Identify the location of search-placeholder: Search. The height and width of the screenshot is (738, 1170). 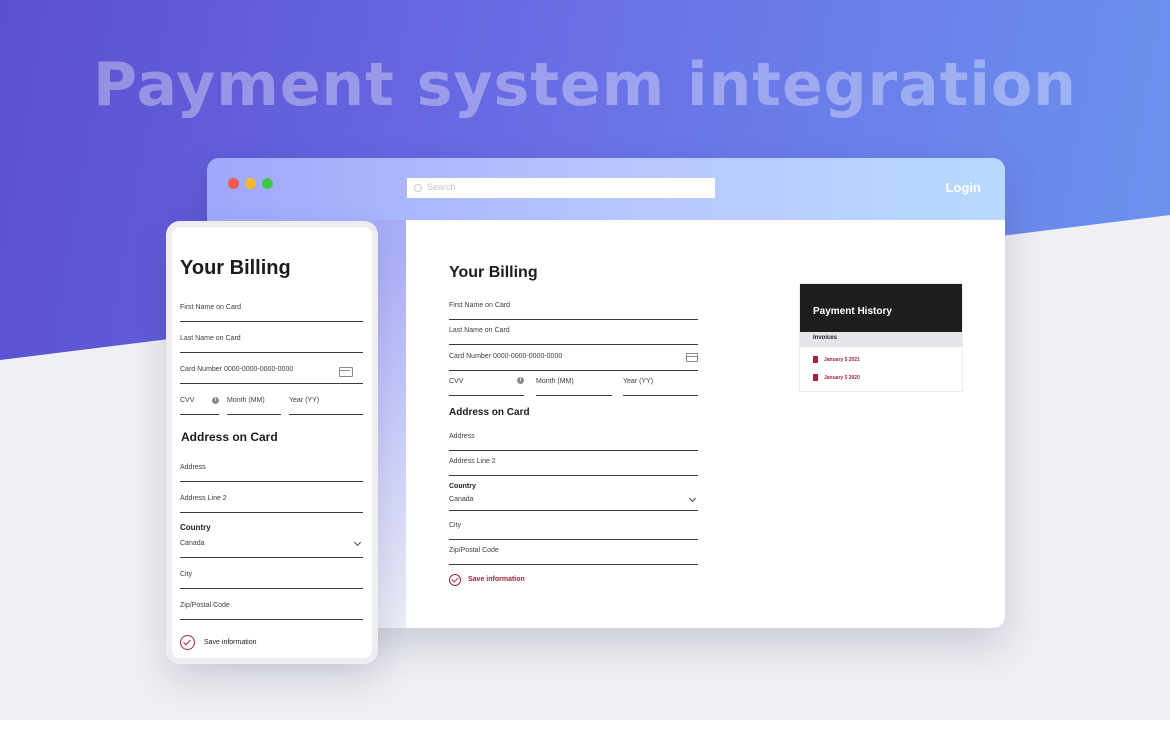
(441, 187).